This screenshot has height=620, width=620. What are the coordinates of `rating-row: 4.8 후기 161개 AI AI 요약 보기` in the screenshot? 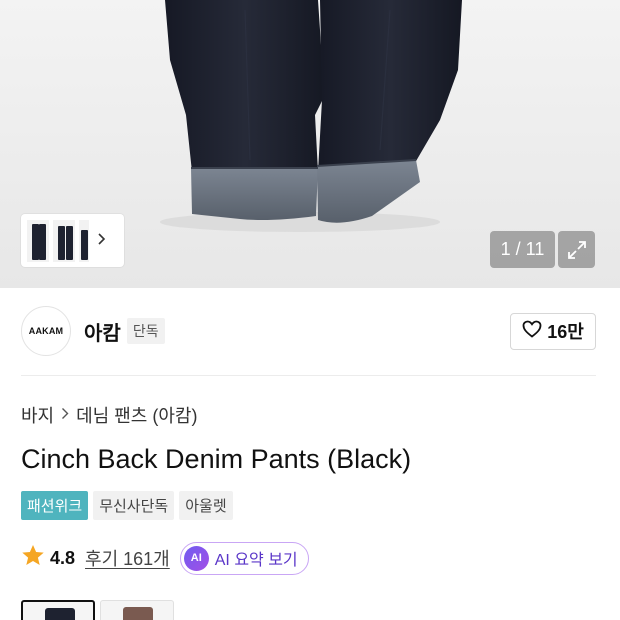 It's located at (165, 558).